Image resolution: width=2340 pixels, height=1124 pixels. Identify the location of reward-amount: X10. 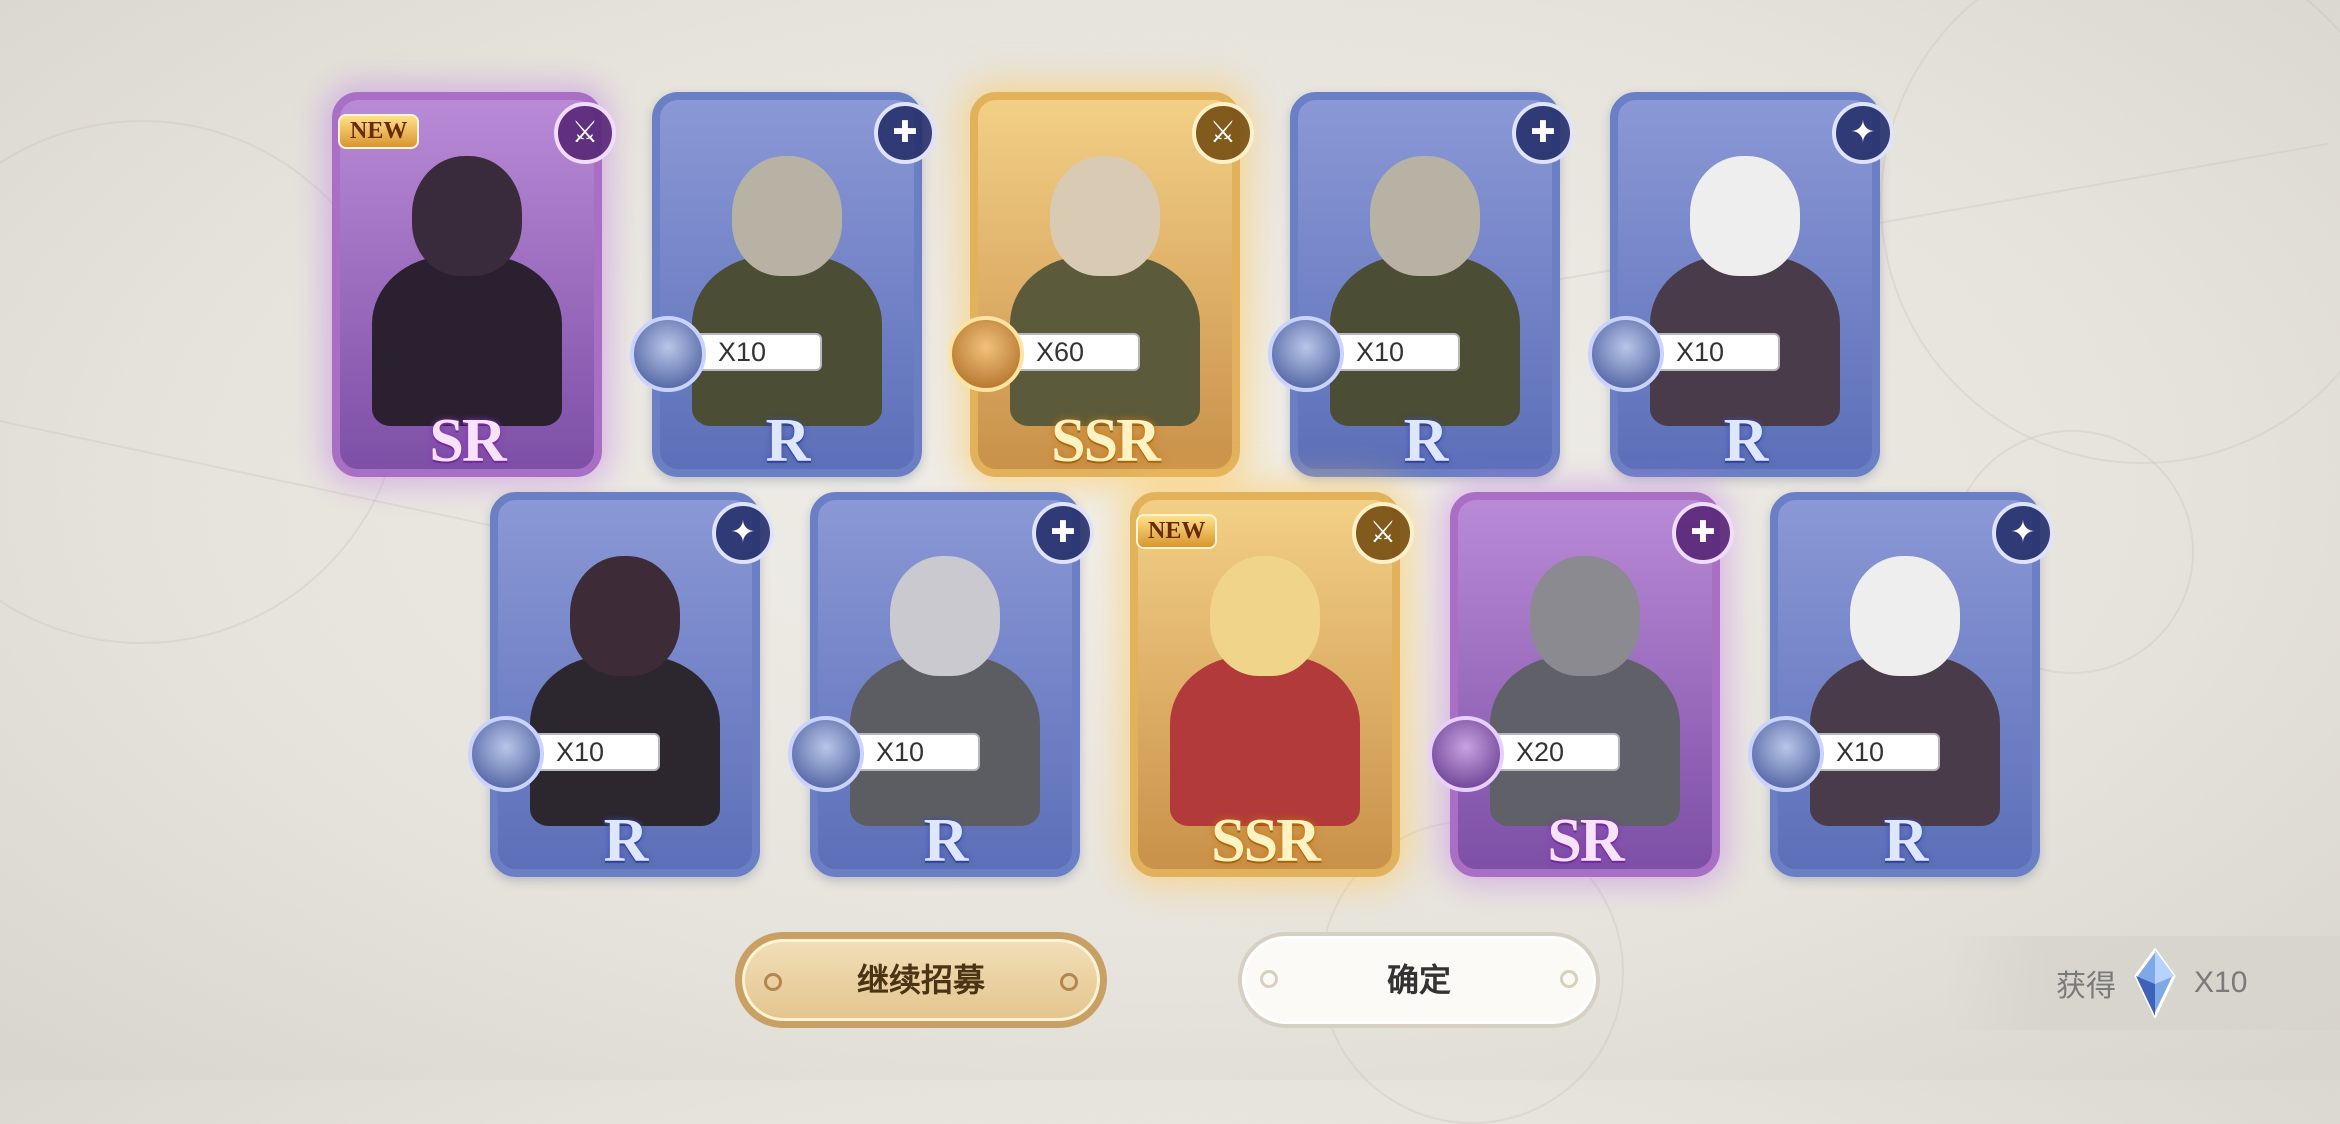
(2221, 982).